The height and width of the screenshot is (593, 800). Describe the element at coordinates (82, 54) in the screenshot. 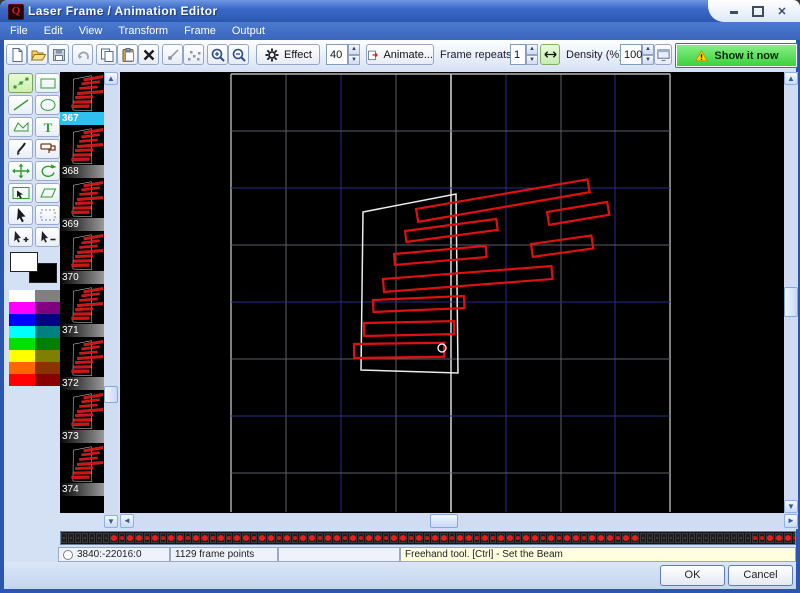

I see `undo-button` at that location.